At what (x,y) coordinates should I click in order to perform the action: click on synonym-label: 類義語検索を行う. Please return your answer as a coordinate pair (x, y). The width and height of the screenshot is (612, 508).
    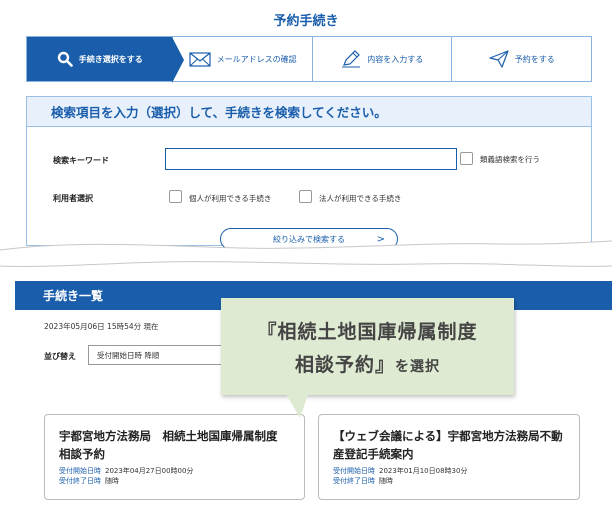
    Looking at the image, I should click on (510, 159).